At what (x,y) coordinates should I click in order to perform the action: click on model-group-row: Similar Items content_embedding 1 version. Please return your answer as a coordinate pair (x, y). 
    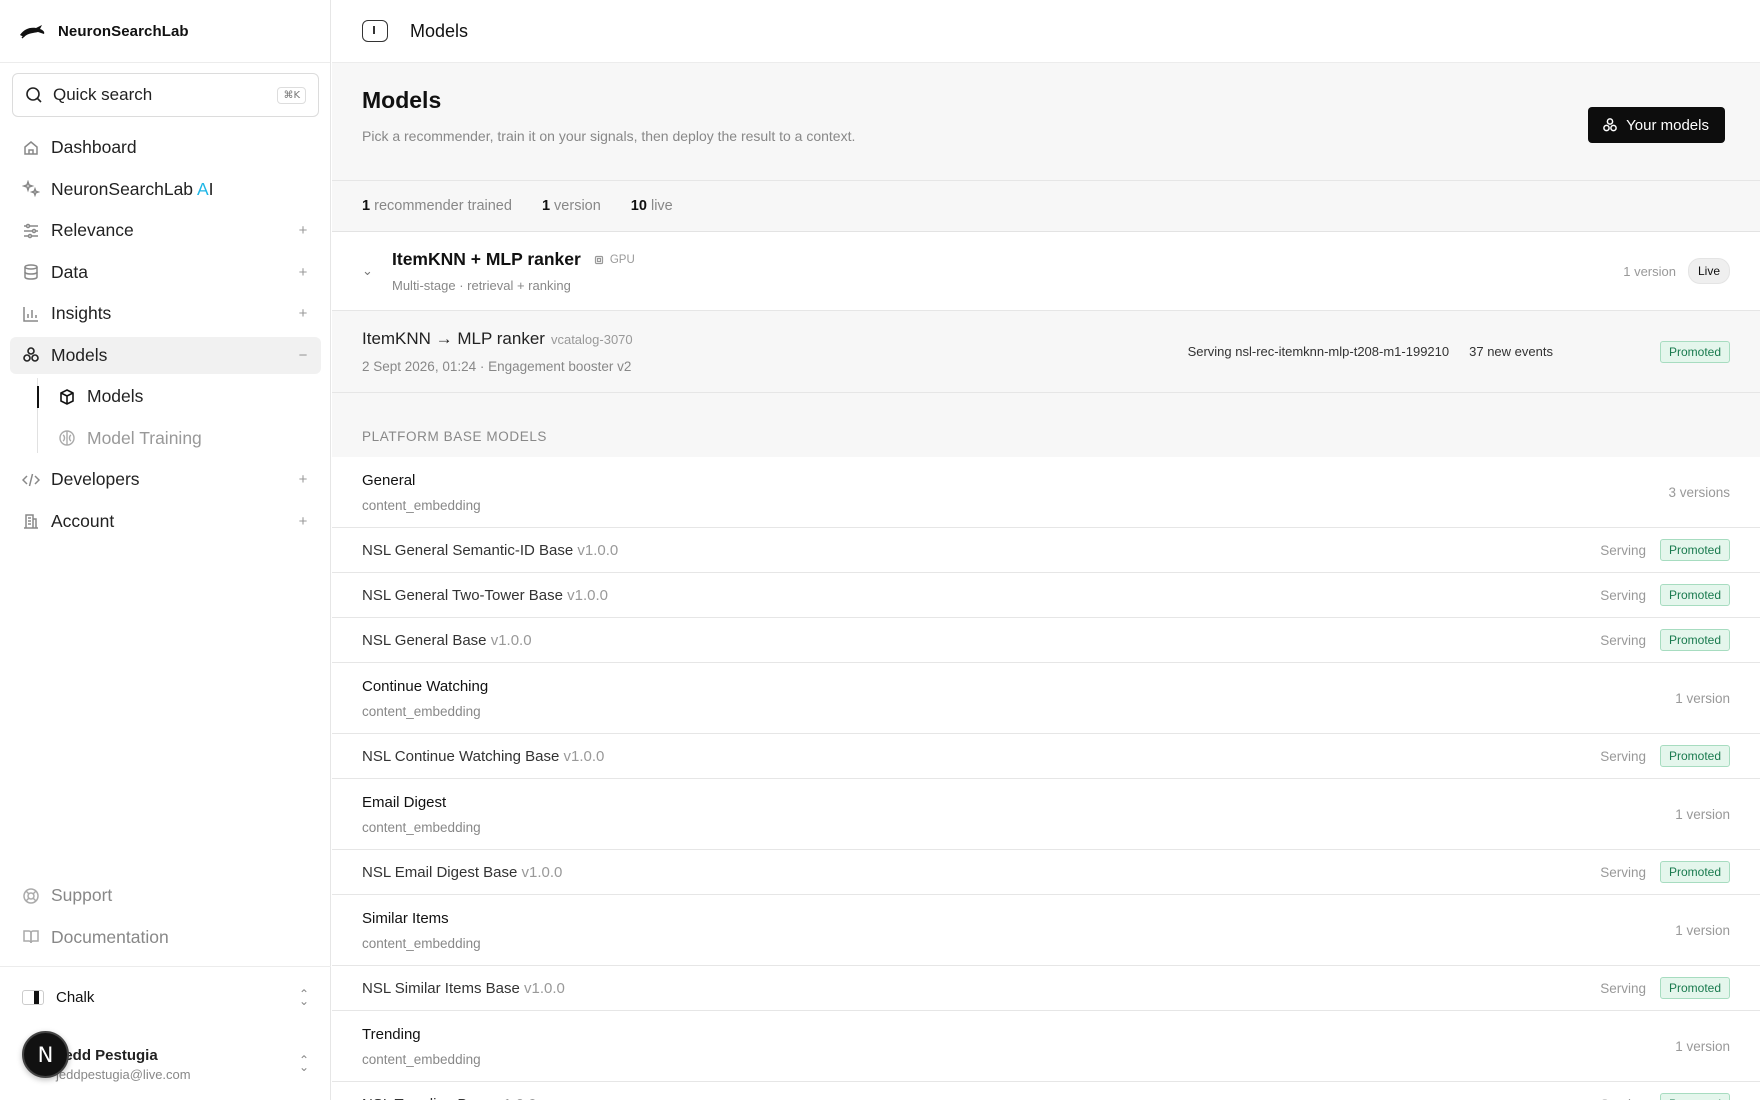
    Looking at the image, I should click on (1046, 930).